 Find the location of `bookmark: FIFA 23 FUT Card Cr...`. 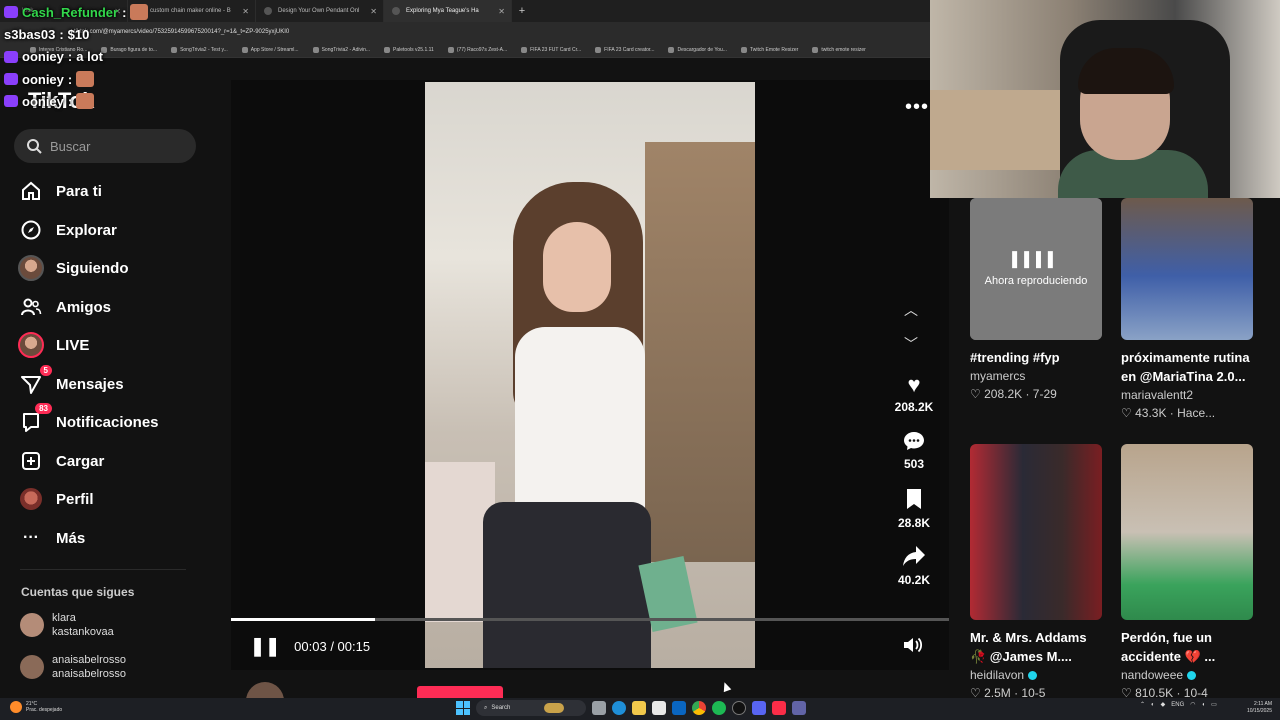

bookmark: FIFA 23 FUT Card Cr... is located at coordinates (551, 49).